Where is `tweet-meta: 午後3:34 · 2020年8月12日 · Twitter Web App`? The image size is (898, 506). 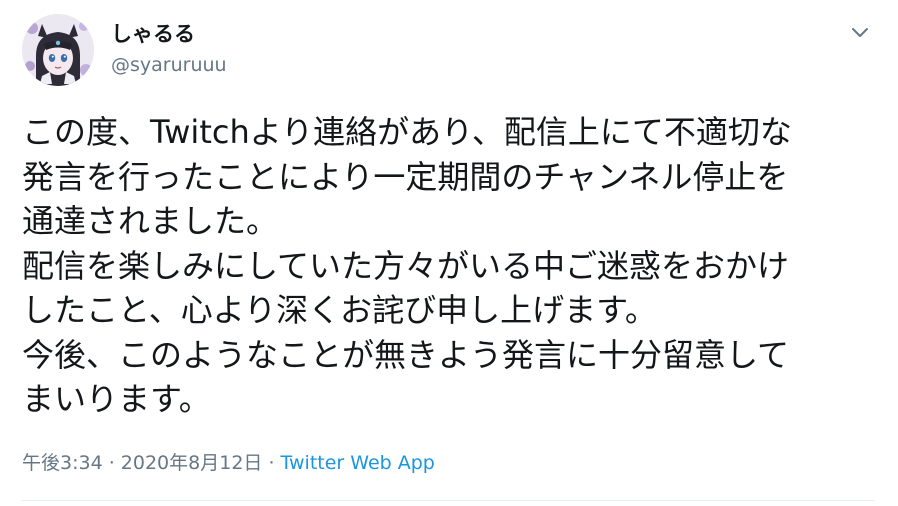 tweet-meta: 午後3:34 · 2020年8月12日 · Twitter Web App is located at coordinates (228, 463).